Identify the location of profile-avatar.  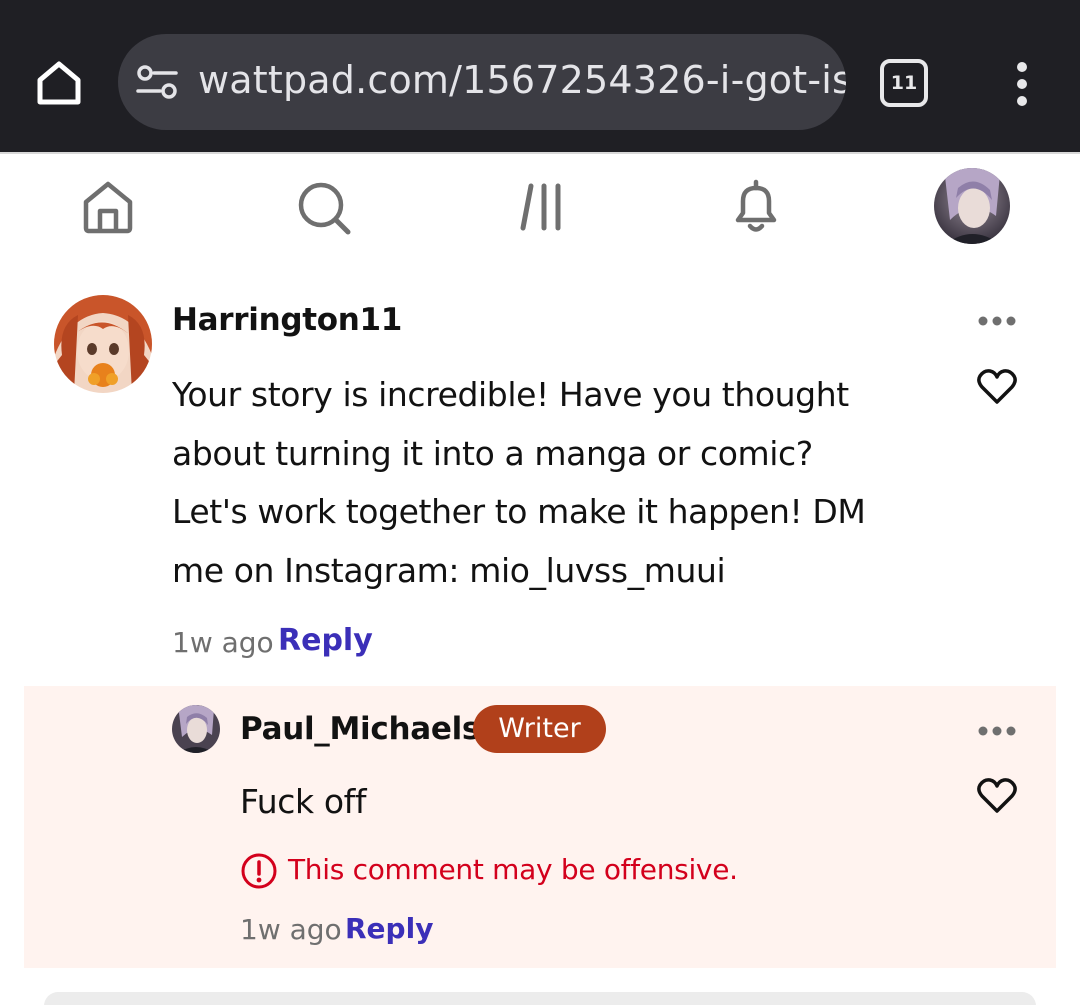
(972, 206).